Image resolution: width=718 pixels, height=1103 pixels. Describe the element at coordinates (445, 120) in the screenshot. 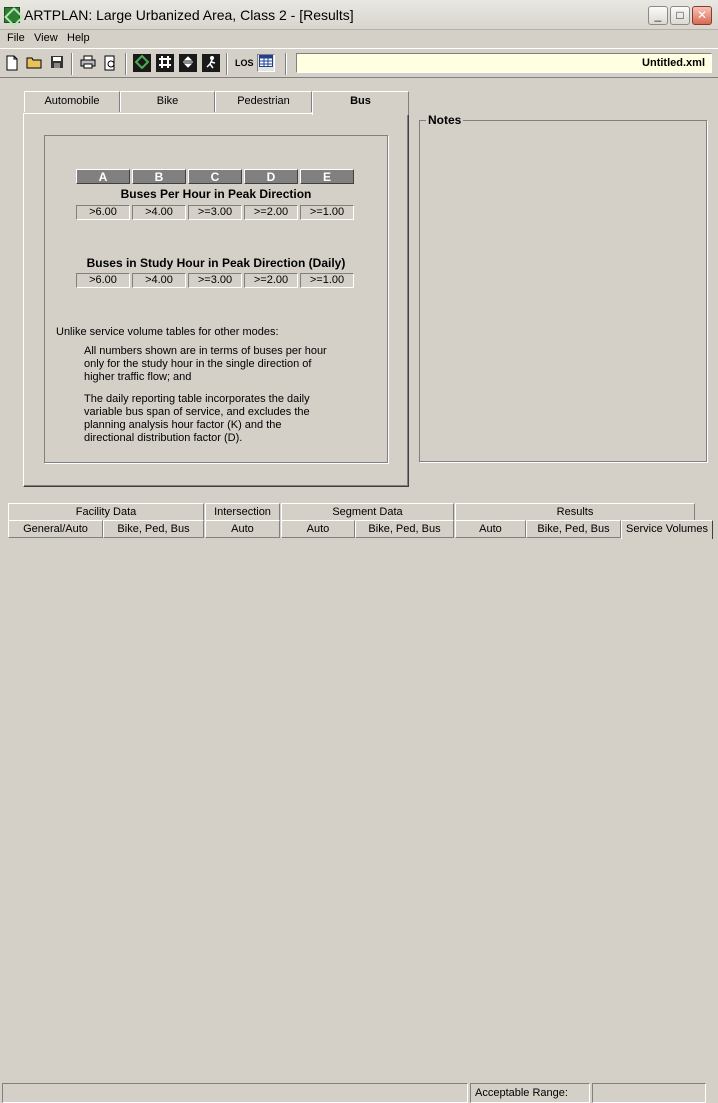

I see `notes-label: Notes` at that location.